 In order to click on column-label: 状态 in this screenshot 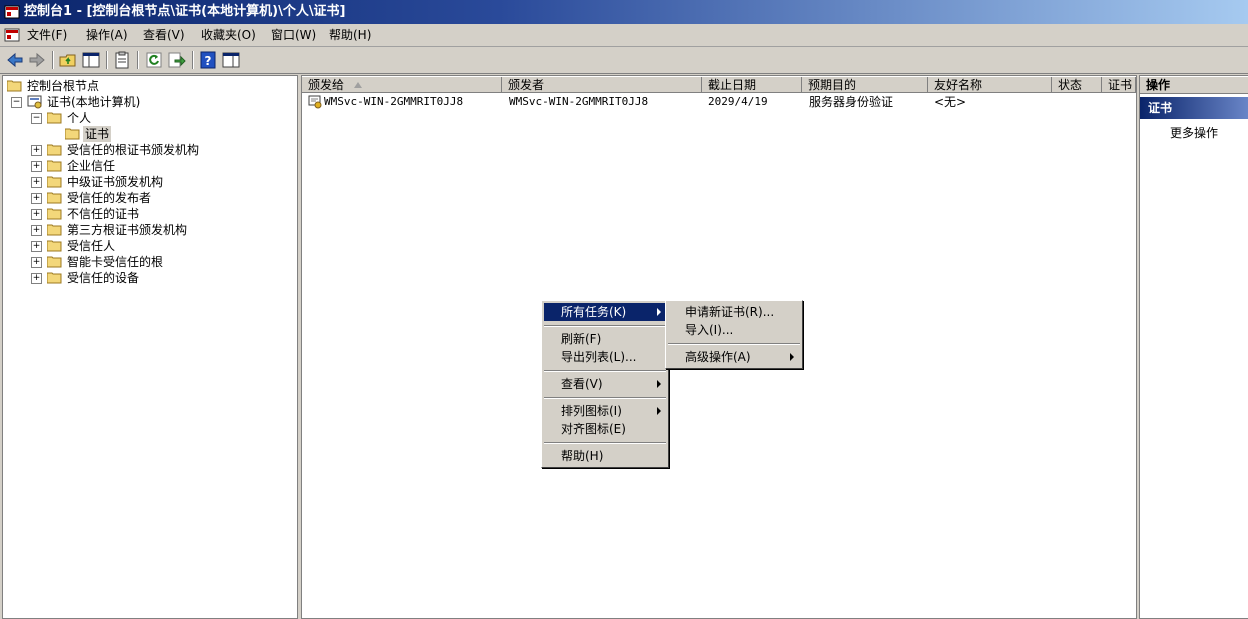, I will do `click(1070, 85)`.